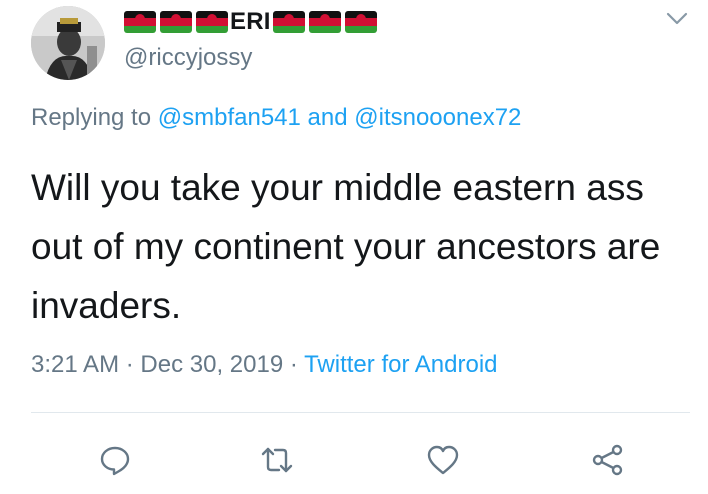 This screenshot has width=708, height=494. What do you see at coordinates (188, 58) in the screenshot?
I see `user-handle: @riccyjossy` at bounding box center [188, 58].